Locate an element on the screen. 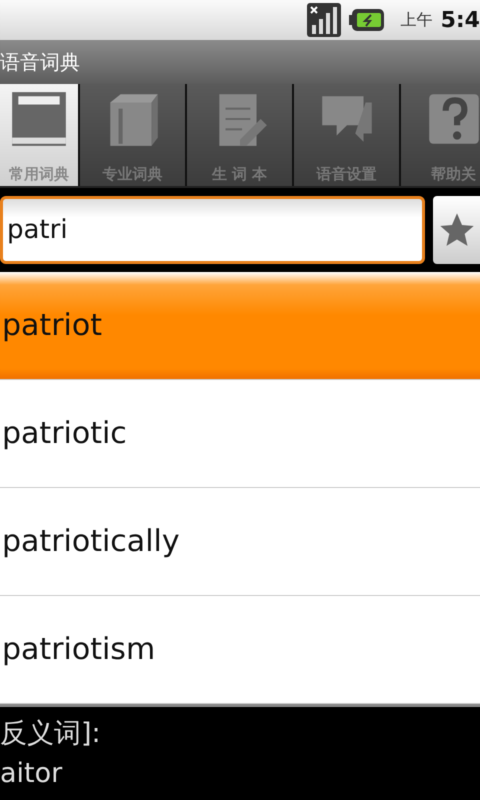  signal-icon is located at coordinates (323, 20).